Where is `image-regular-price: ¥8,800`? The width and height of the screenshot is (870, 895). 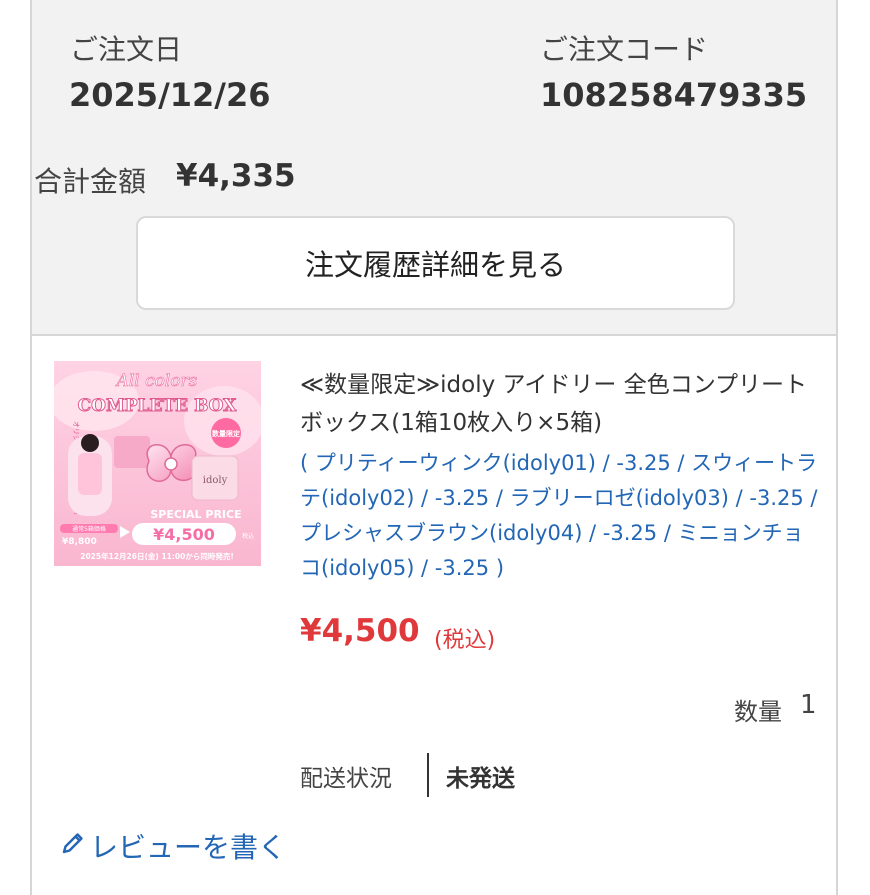 image-regular-price: ¥8,800 is located at coordinates (79, 542).